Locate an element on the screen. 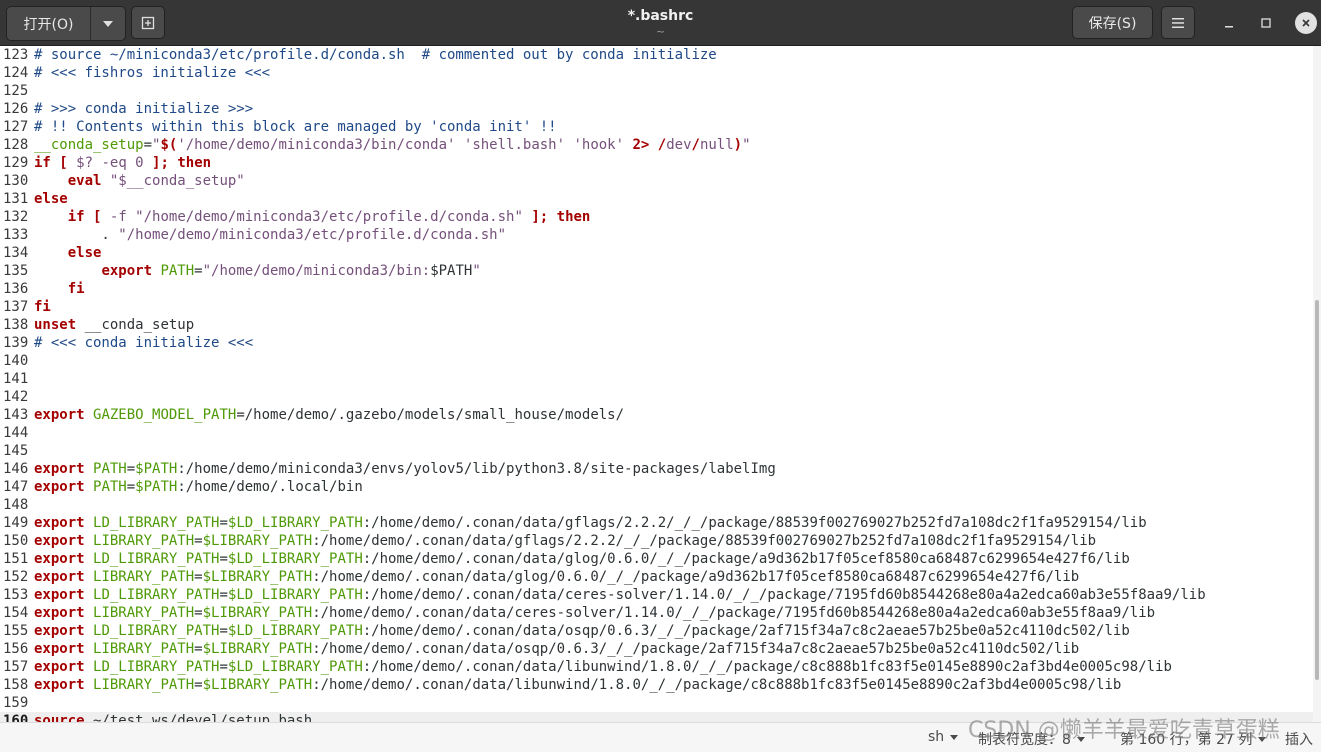  minimize-button is located at coordinates (1229, 23).